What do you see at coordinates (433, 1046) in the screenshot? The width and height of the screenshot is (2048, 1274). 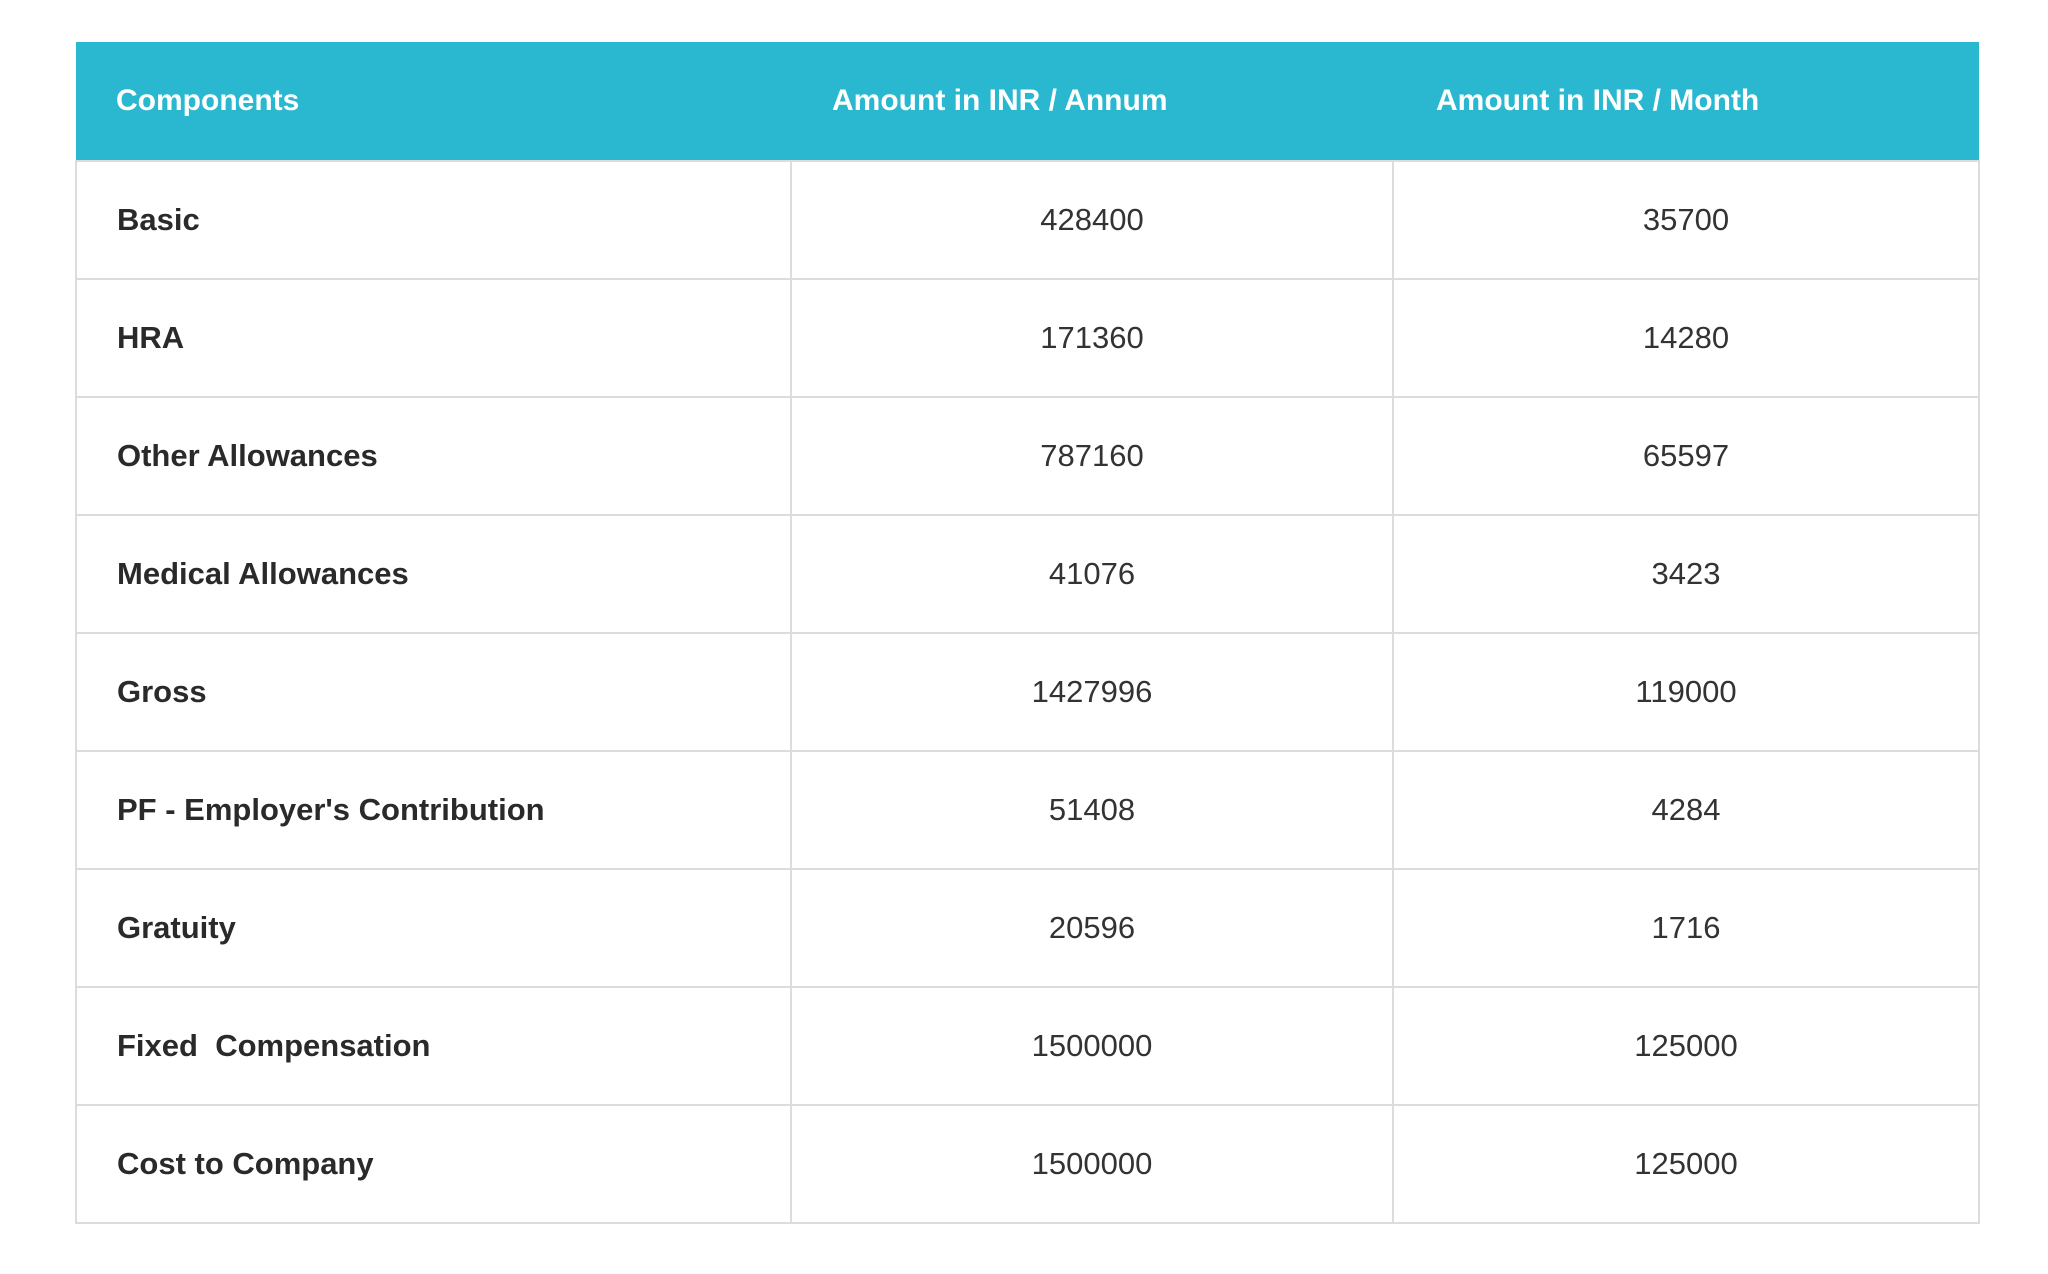 I see `component-cell: Fixed Compensation` at bounding box center [433, 1046].